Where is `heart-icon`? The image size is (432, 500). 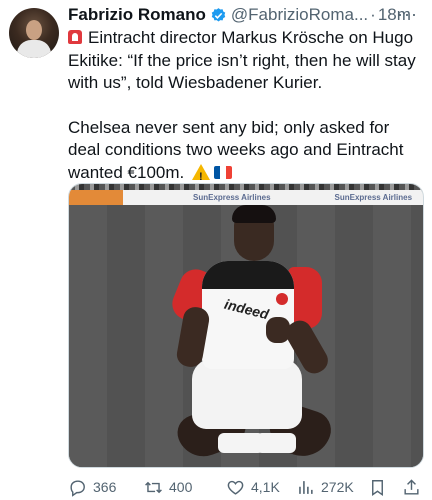 heart-icon is located at coordinates (235, 487).